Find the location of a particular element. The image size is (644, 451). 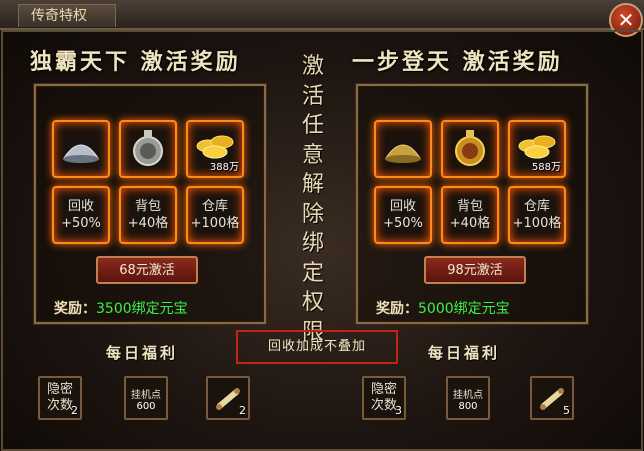

medal-icon is located at coordinates (148, 148).